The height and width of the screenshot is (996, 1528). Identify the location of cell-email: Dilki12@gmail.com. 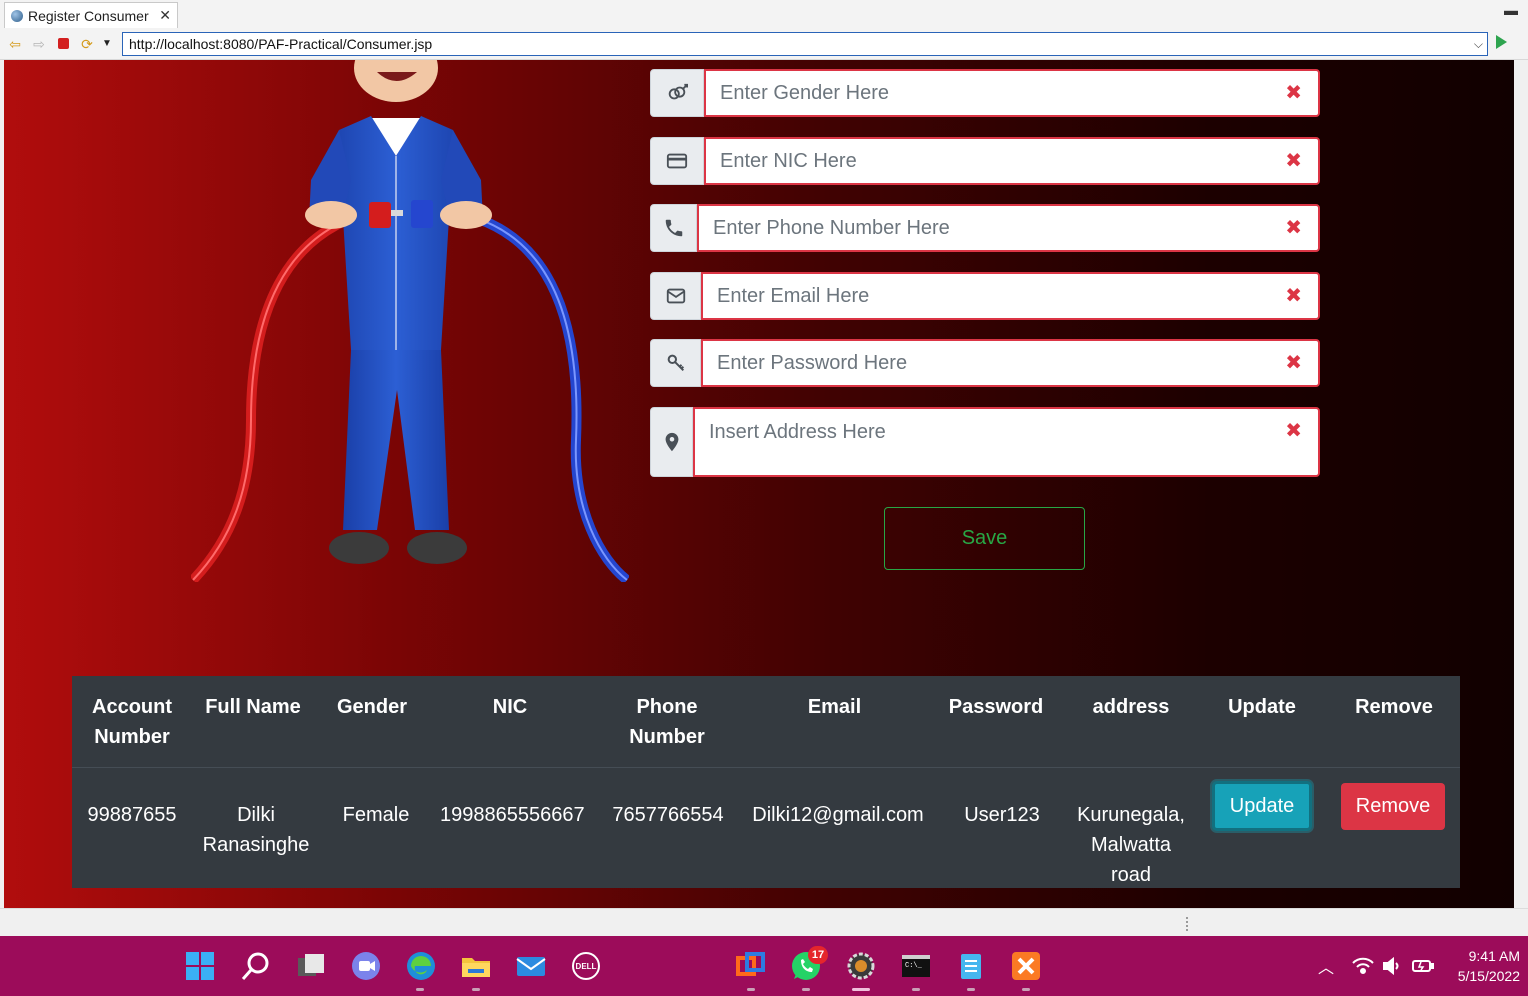
(838, 815).